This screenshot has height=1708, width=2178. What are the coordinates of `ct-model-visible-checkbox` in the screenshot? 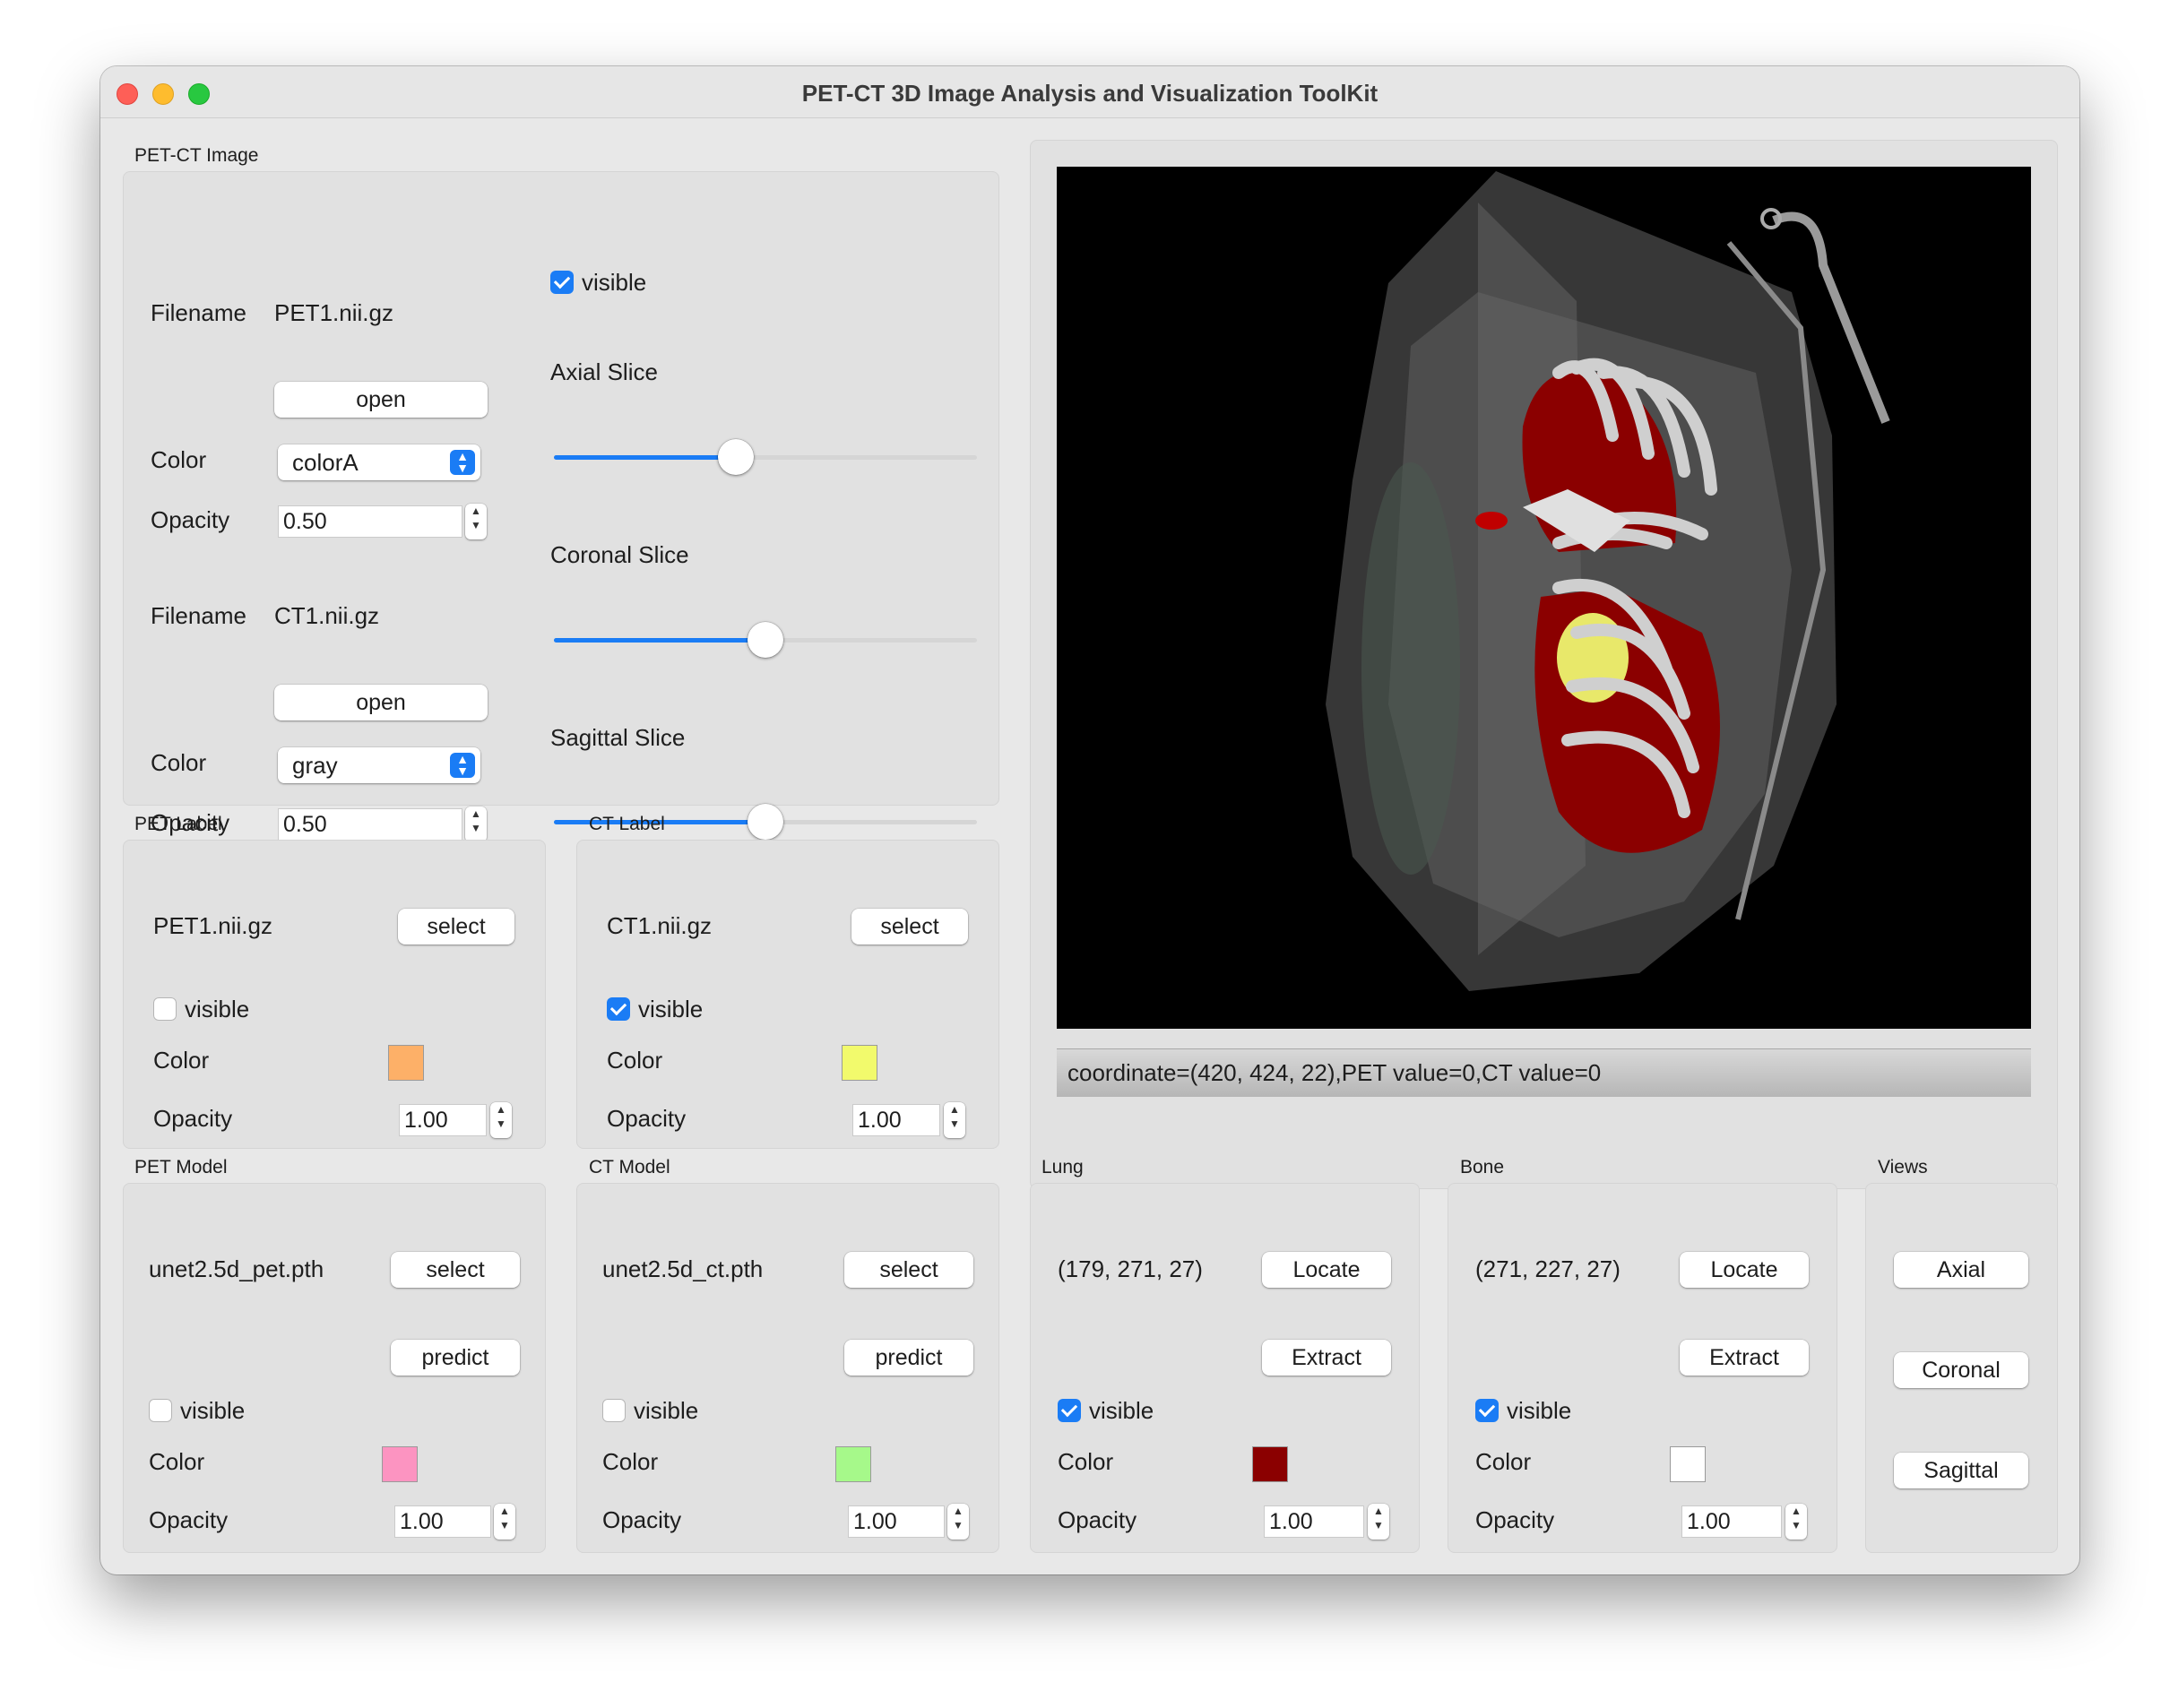 It's located at (614, 1410).